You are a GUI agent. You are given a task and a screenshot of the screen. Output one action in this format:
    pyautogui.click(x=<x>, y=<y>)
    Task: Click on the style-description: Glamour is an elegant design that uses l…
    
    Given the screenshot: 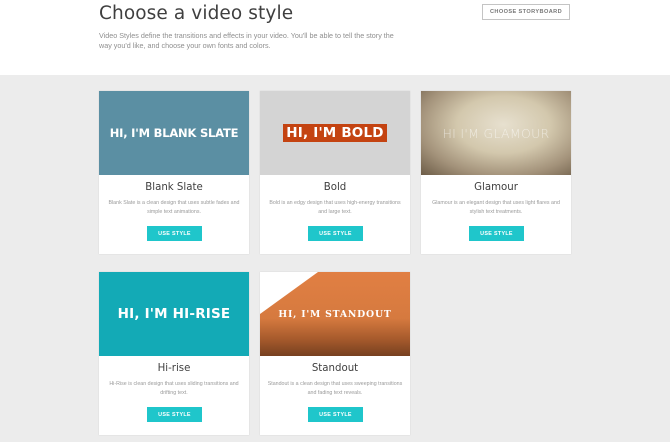 What is the action you would take?
    pyautogui.click(x=496, y=207)
    